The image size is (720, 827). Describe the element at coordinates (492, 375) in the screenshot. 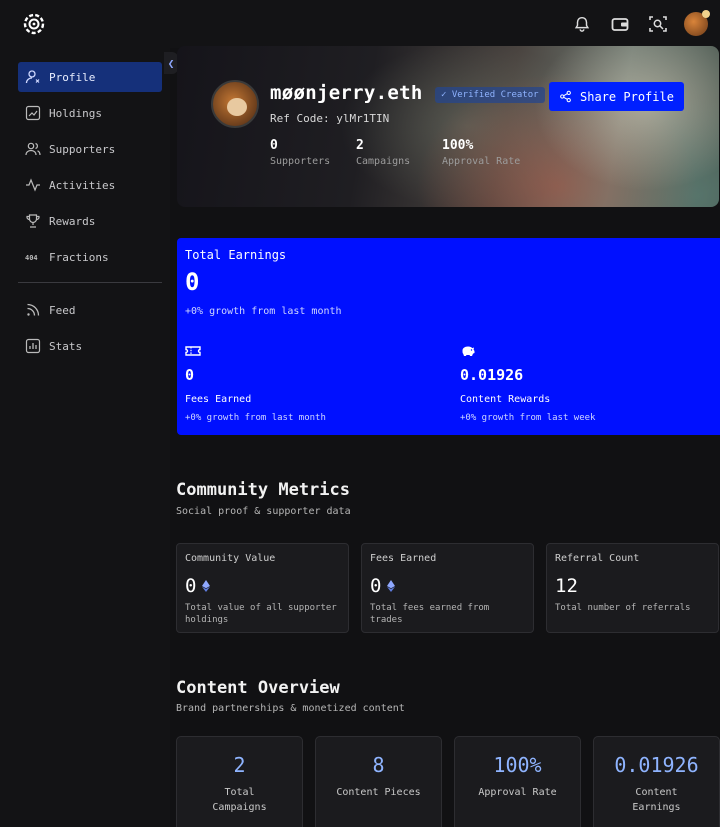

I see `rewards-value: 0.01926` at that location.